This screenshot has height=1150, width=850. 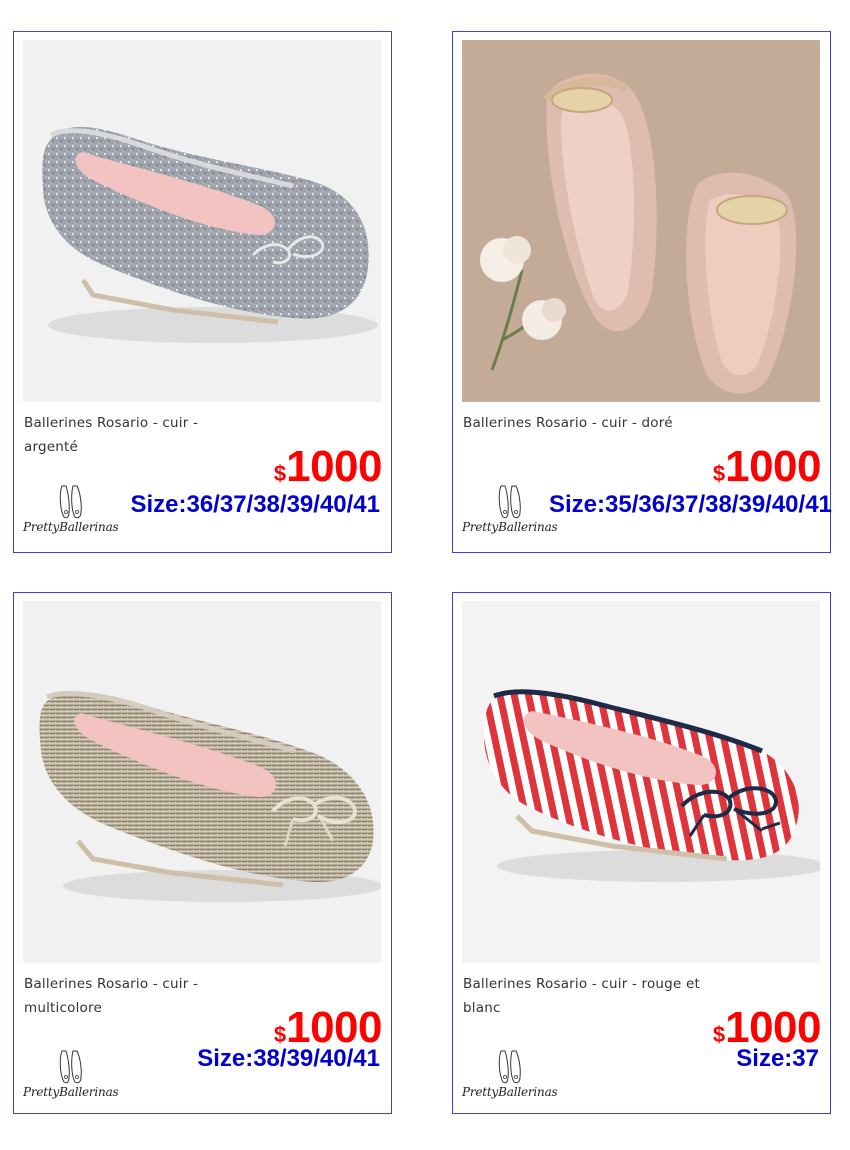 I want to click on red-white-stripe-ballerina-image, so click(x=641, y=782).